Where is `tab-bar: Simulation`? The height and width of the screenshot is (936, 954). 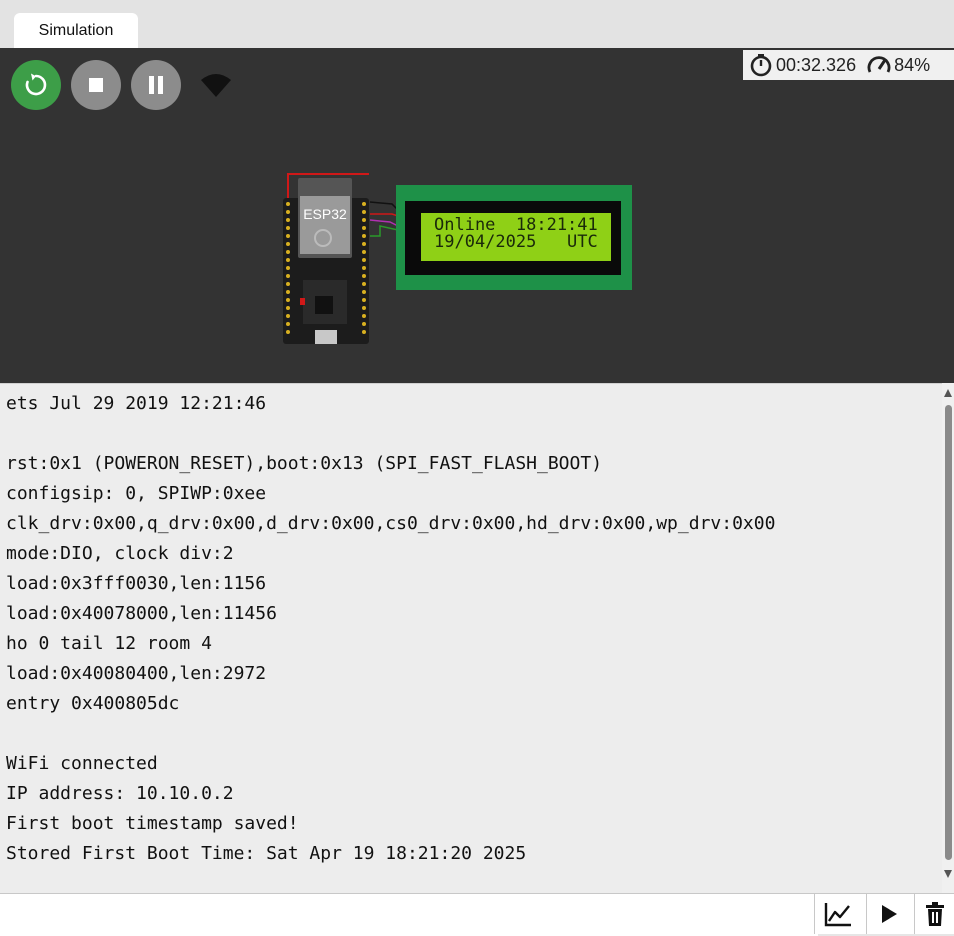 tab-bar: Simulation is located at coordinates (477, 24).